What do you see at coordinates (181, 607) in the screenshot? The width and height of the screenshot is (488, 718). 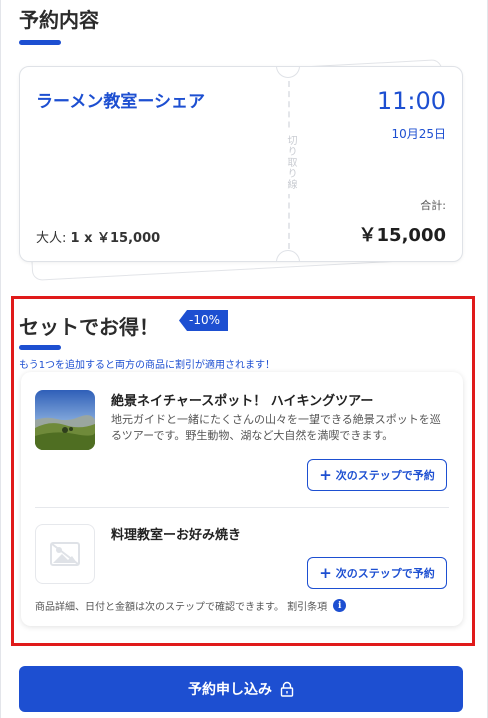 I see `offer-note-text: 商品詳細、日付と金額は次のステップで確認できます。 割引条項` at bounding box center [181, 607].